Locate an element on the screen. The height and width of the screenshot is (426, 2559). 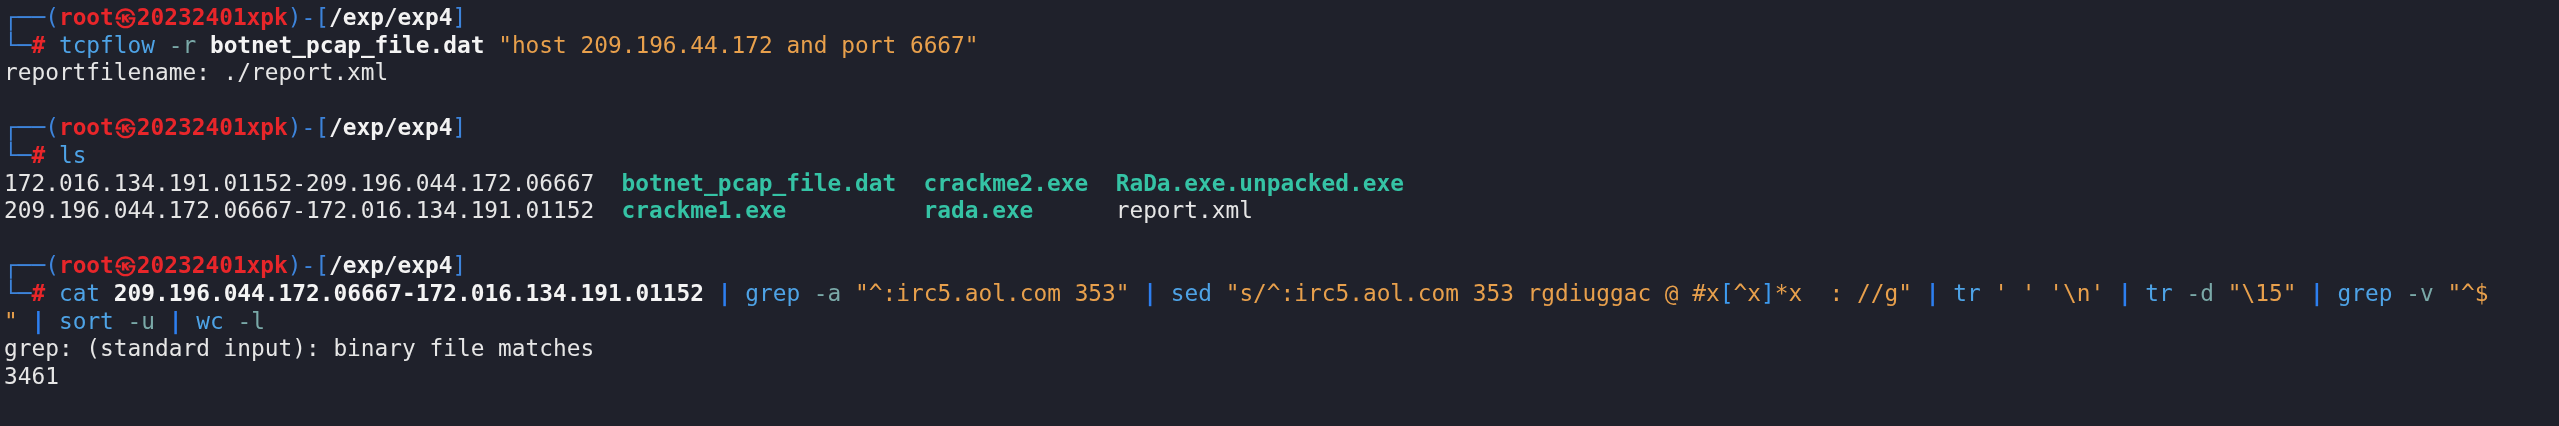
file-name: crackme1.exe is located at coordinates (704, 211).